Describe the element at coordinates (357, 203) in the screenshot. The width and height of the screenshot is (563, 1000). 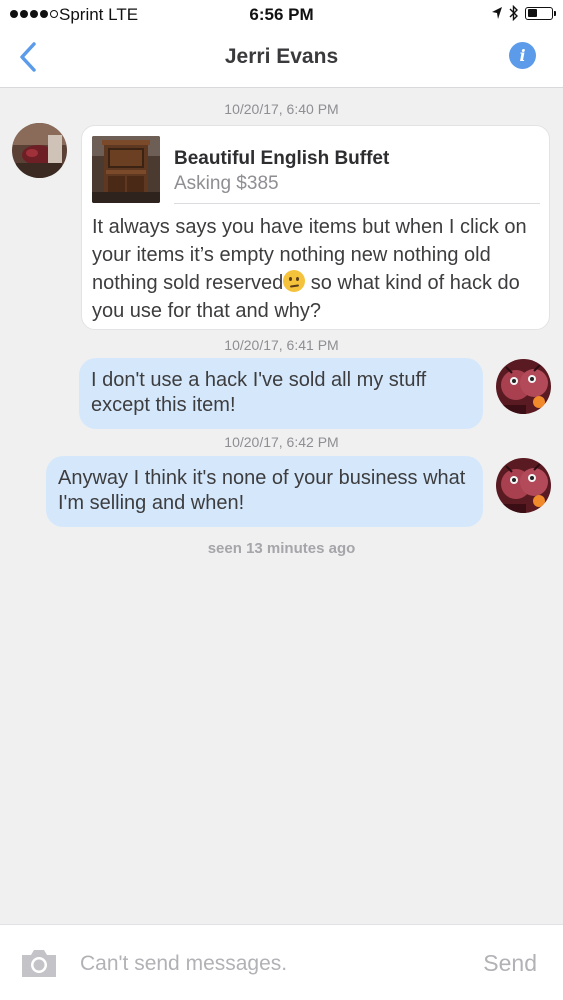
I see `divider` at that location.